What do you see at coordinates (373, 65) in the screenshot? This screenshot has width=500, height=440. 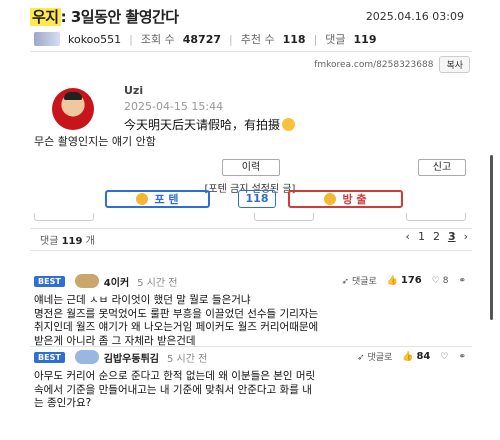 I see `post-url: fmkorea.com/8258323688` at bounding box center [373, 65].